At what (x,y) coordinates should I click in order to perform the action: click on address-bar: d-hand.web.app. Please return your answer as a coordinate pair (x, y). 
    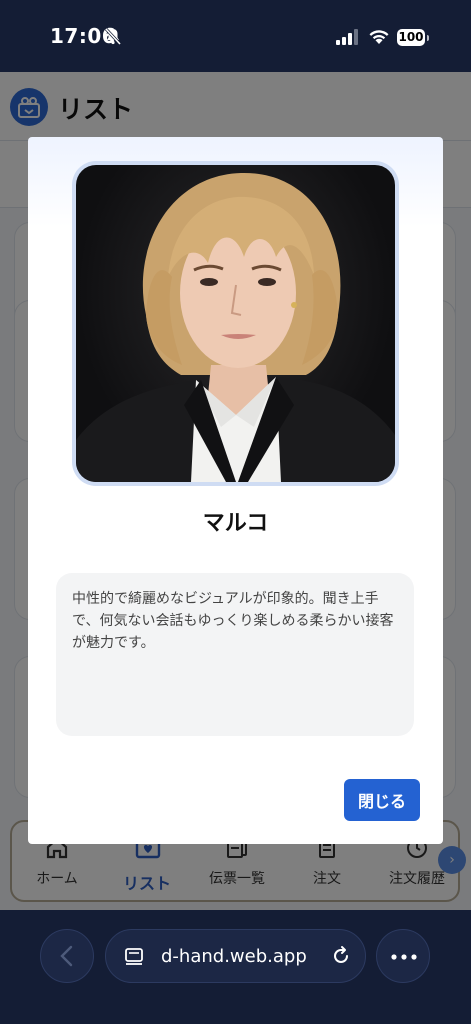
    Looking at the image, I should click on (235, 956).